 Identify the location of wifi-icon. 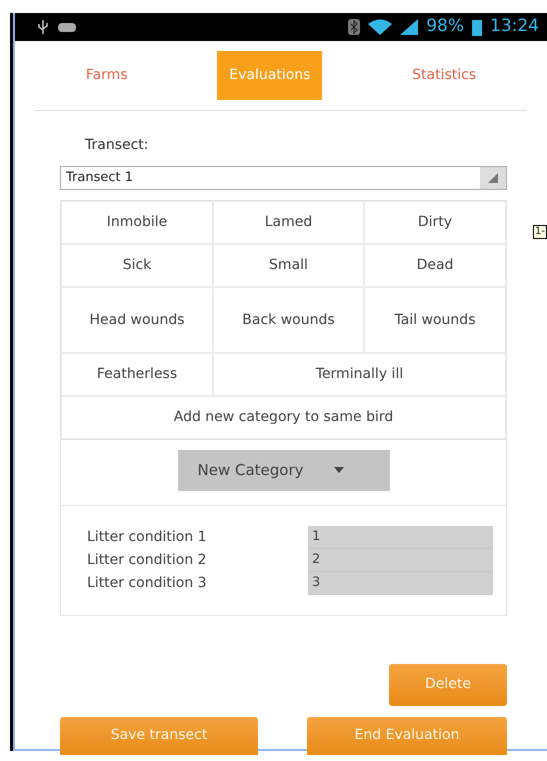
(380, 27).